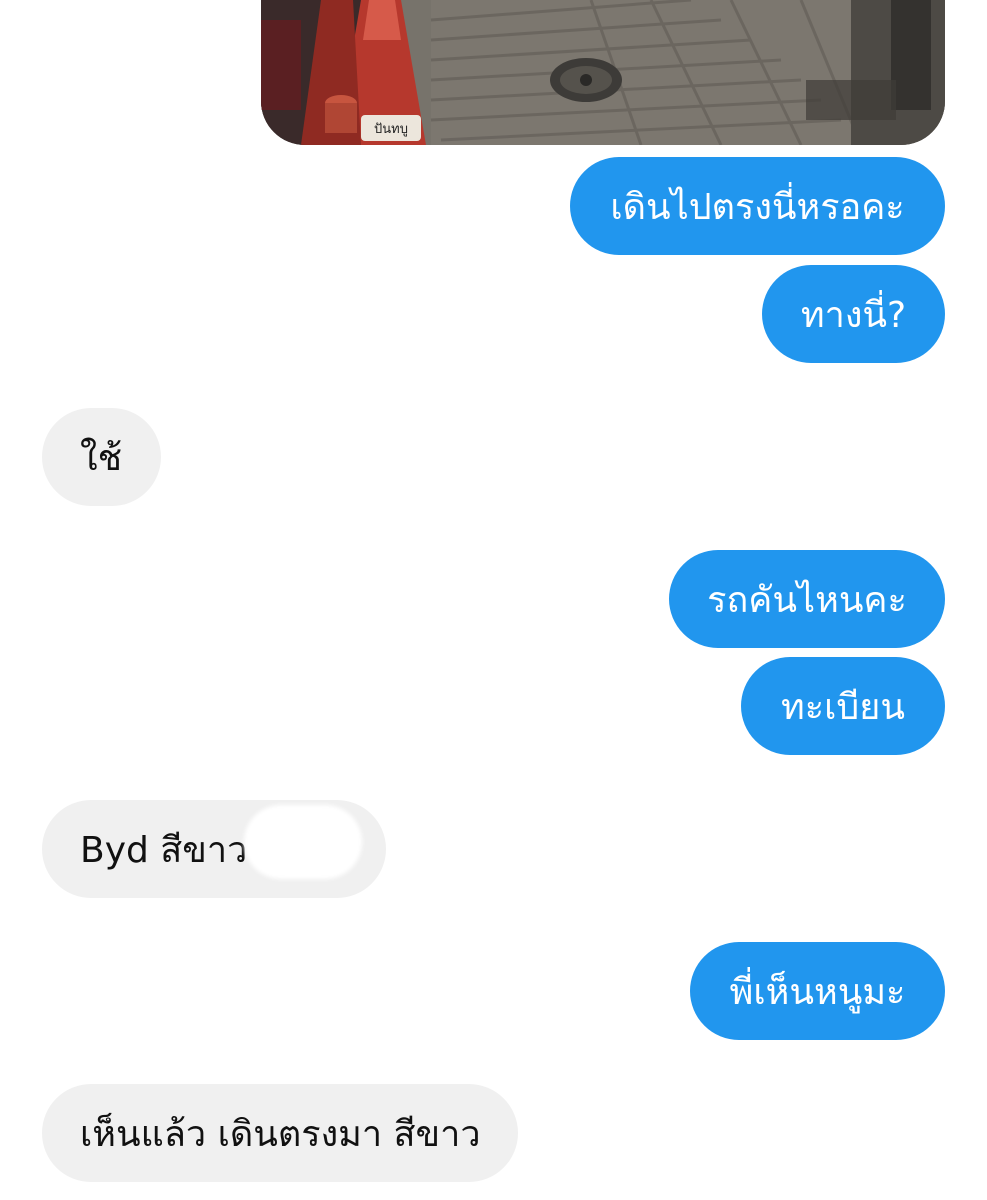 The width and height of the screenshot is (987, 1200). I want to click on message-bubble-outgoing: รถคันไหนคะ, so click(807, 599).